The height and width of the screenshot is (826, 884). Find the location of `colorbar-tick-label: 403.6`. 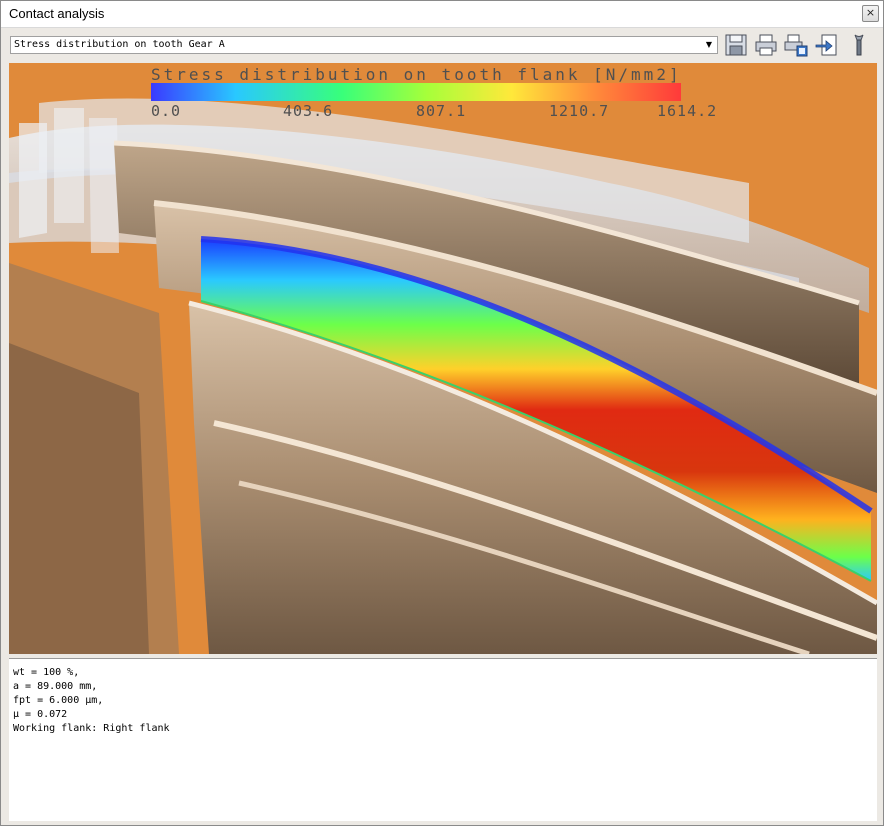

colorbar-tick-label: 403.6 is located at coordinates (308, 111).